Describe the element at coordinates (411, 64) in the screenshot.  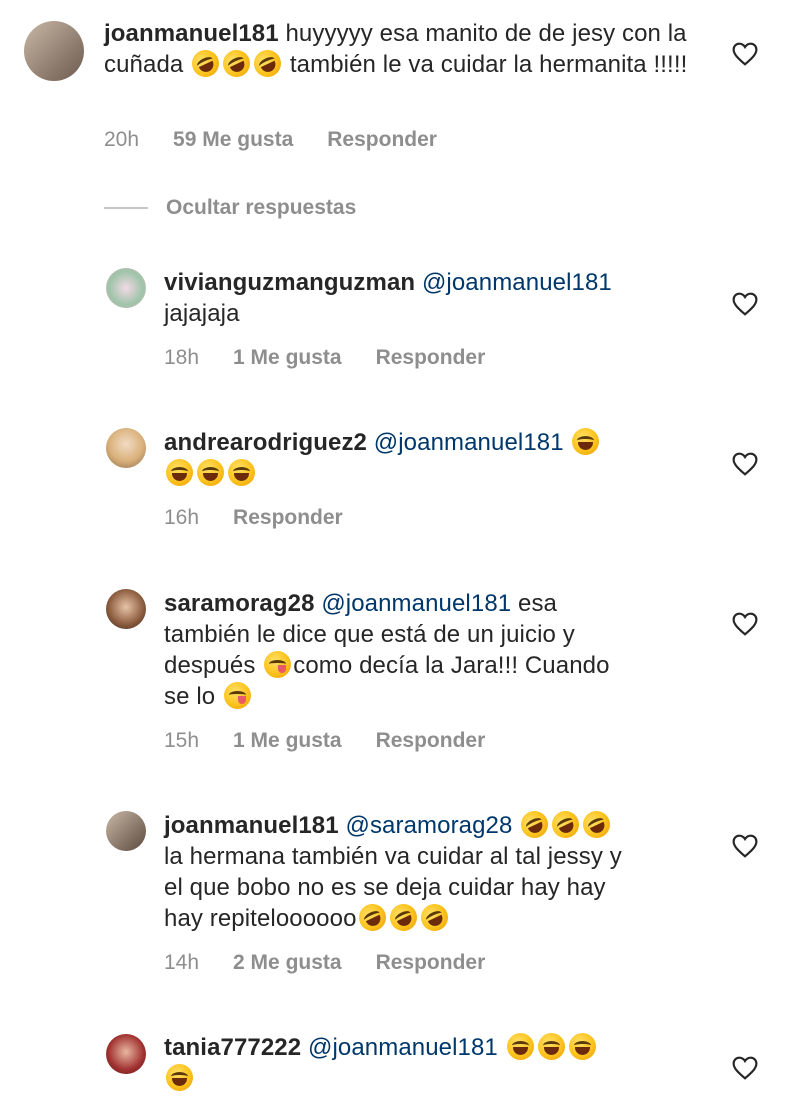
I see `comment-body: también le va cuidar la` at that location.